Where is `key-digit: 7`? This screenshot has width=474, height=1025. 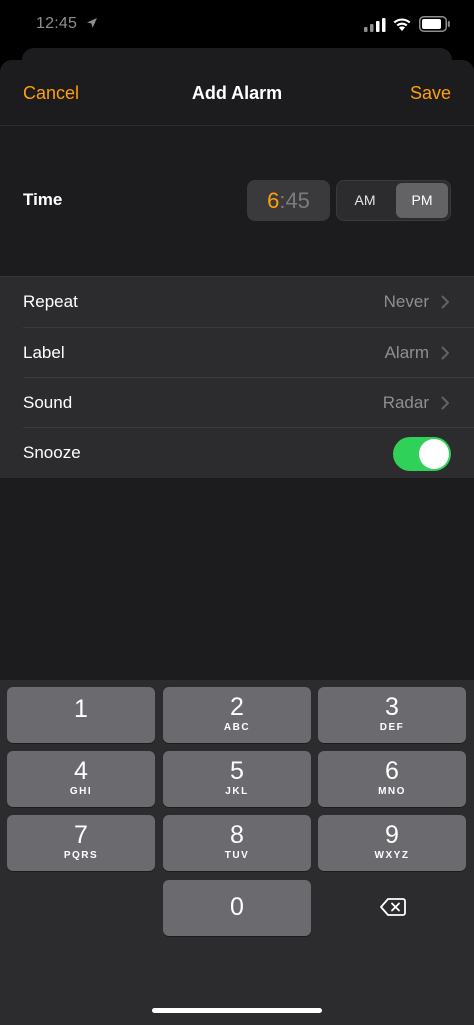
key-digit: 7 is located at coordinates (81, 835).